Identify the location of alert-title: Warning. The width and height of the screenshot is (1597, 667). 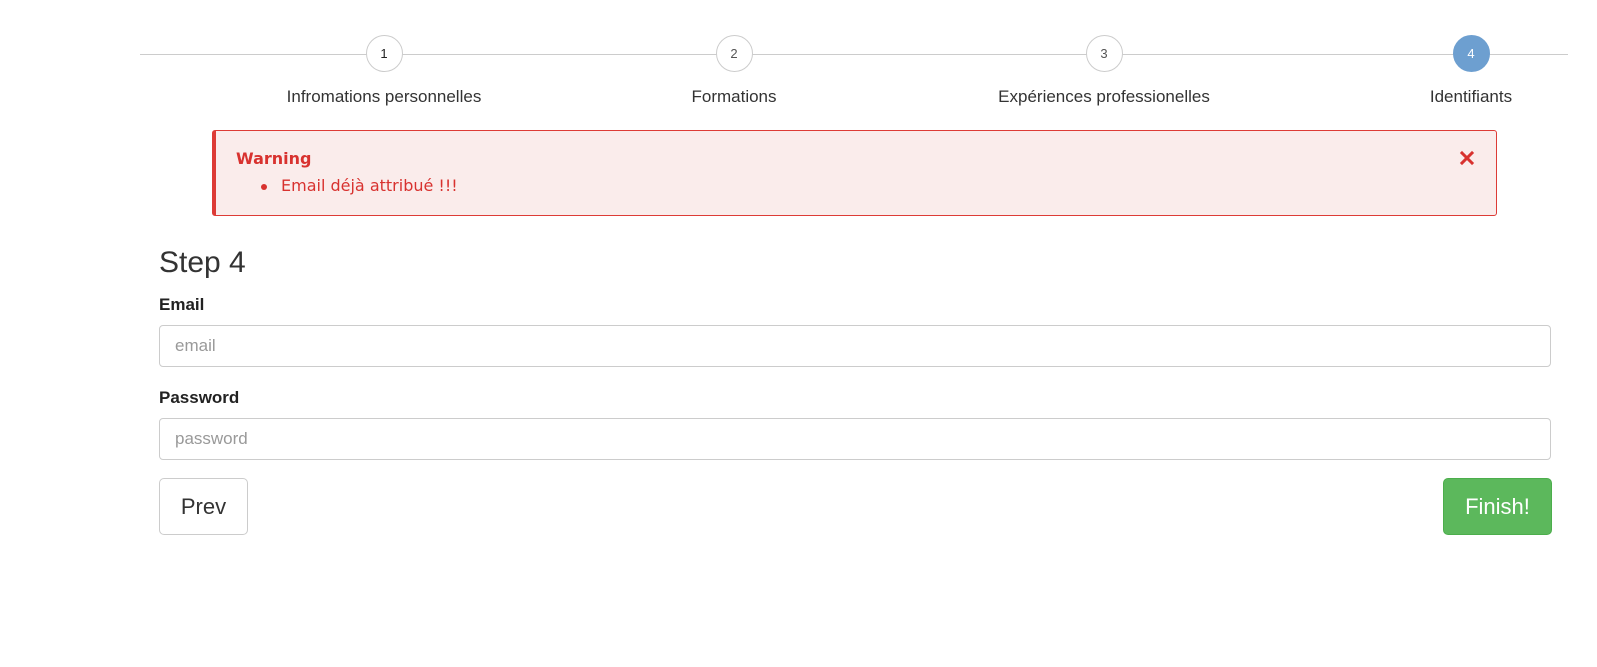
(274, 158).